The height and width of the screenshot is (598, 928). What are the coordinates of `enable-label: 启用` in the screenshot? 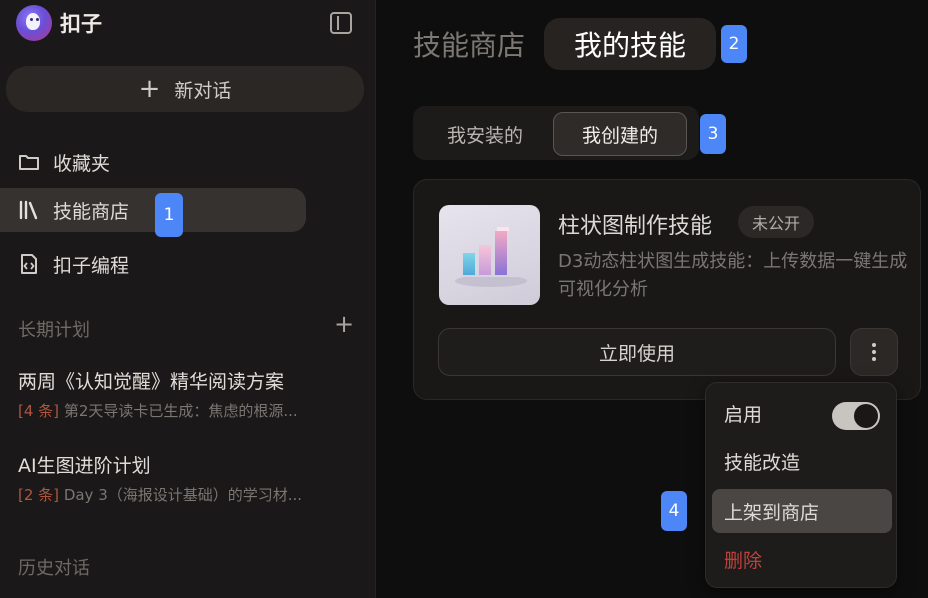 It's located at (743, 414).